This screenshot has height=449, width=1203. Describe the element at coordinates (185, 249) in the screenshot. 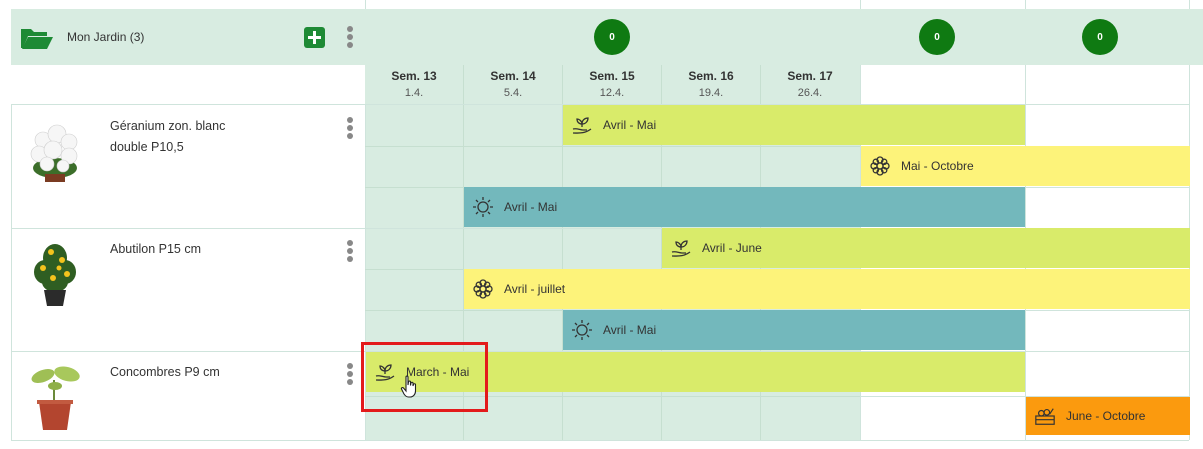

I see `plant-name: Abutilon P15 cm` at that location.